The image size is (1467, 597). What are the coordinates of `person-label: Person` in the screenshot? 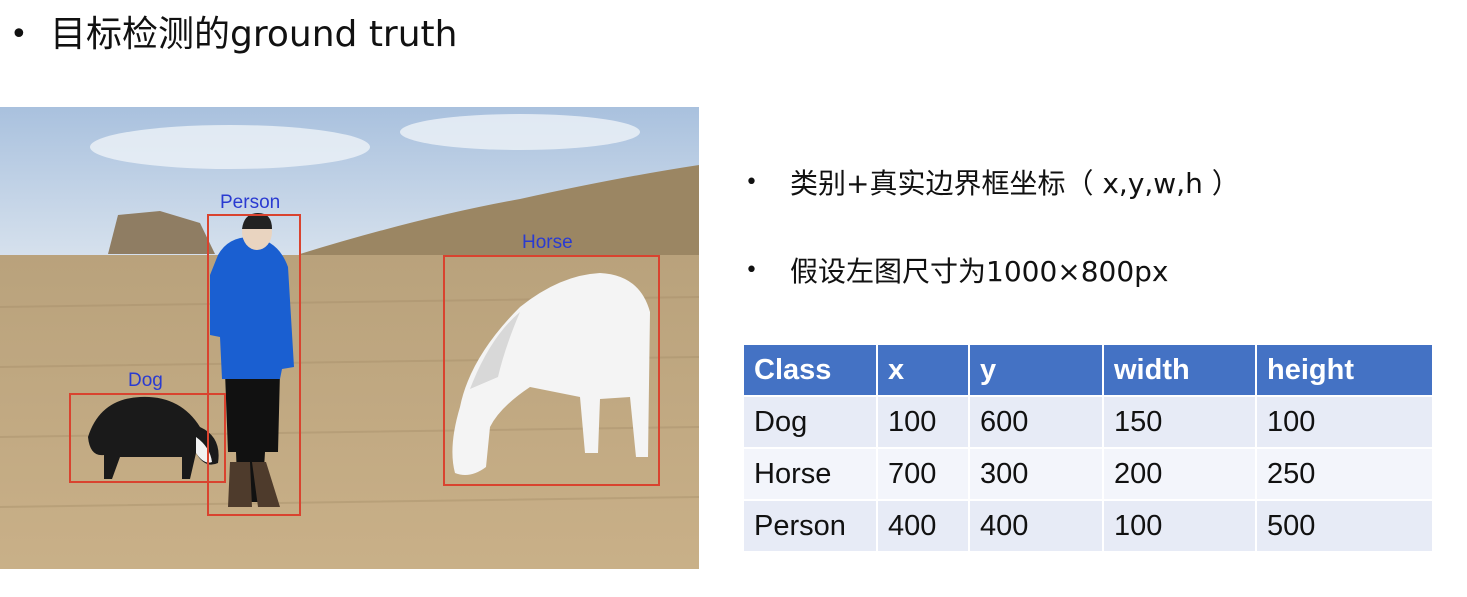 It's located at (250, 202).